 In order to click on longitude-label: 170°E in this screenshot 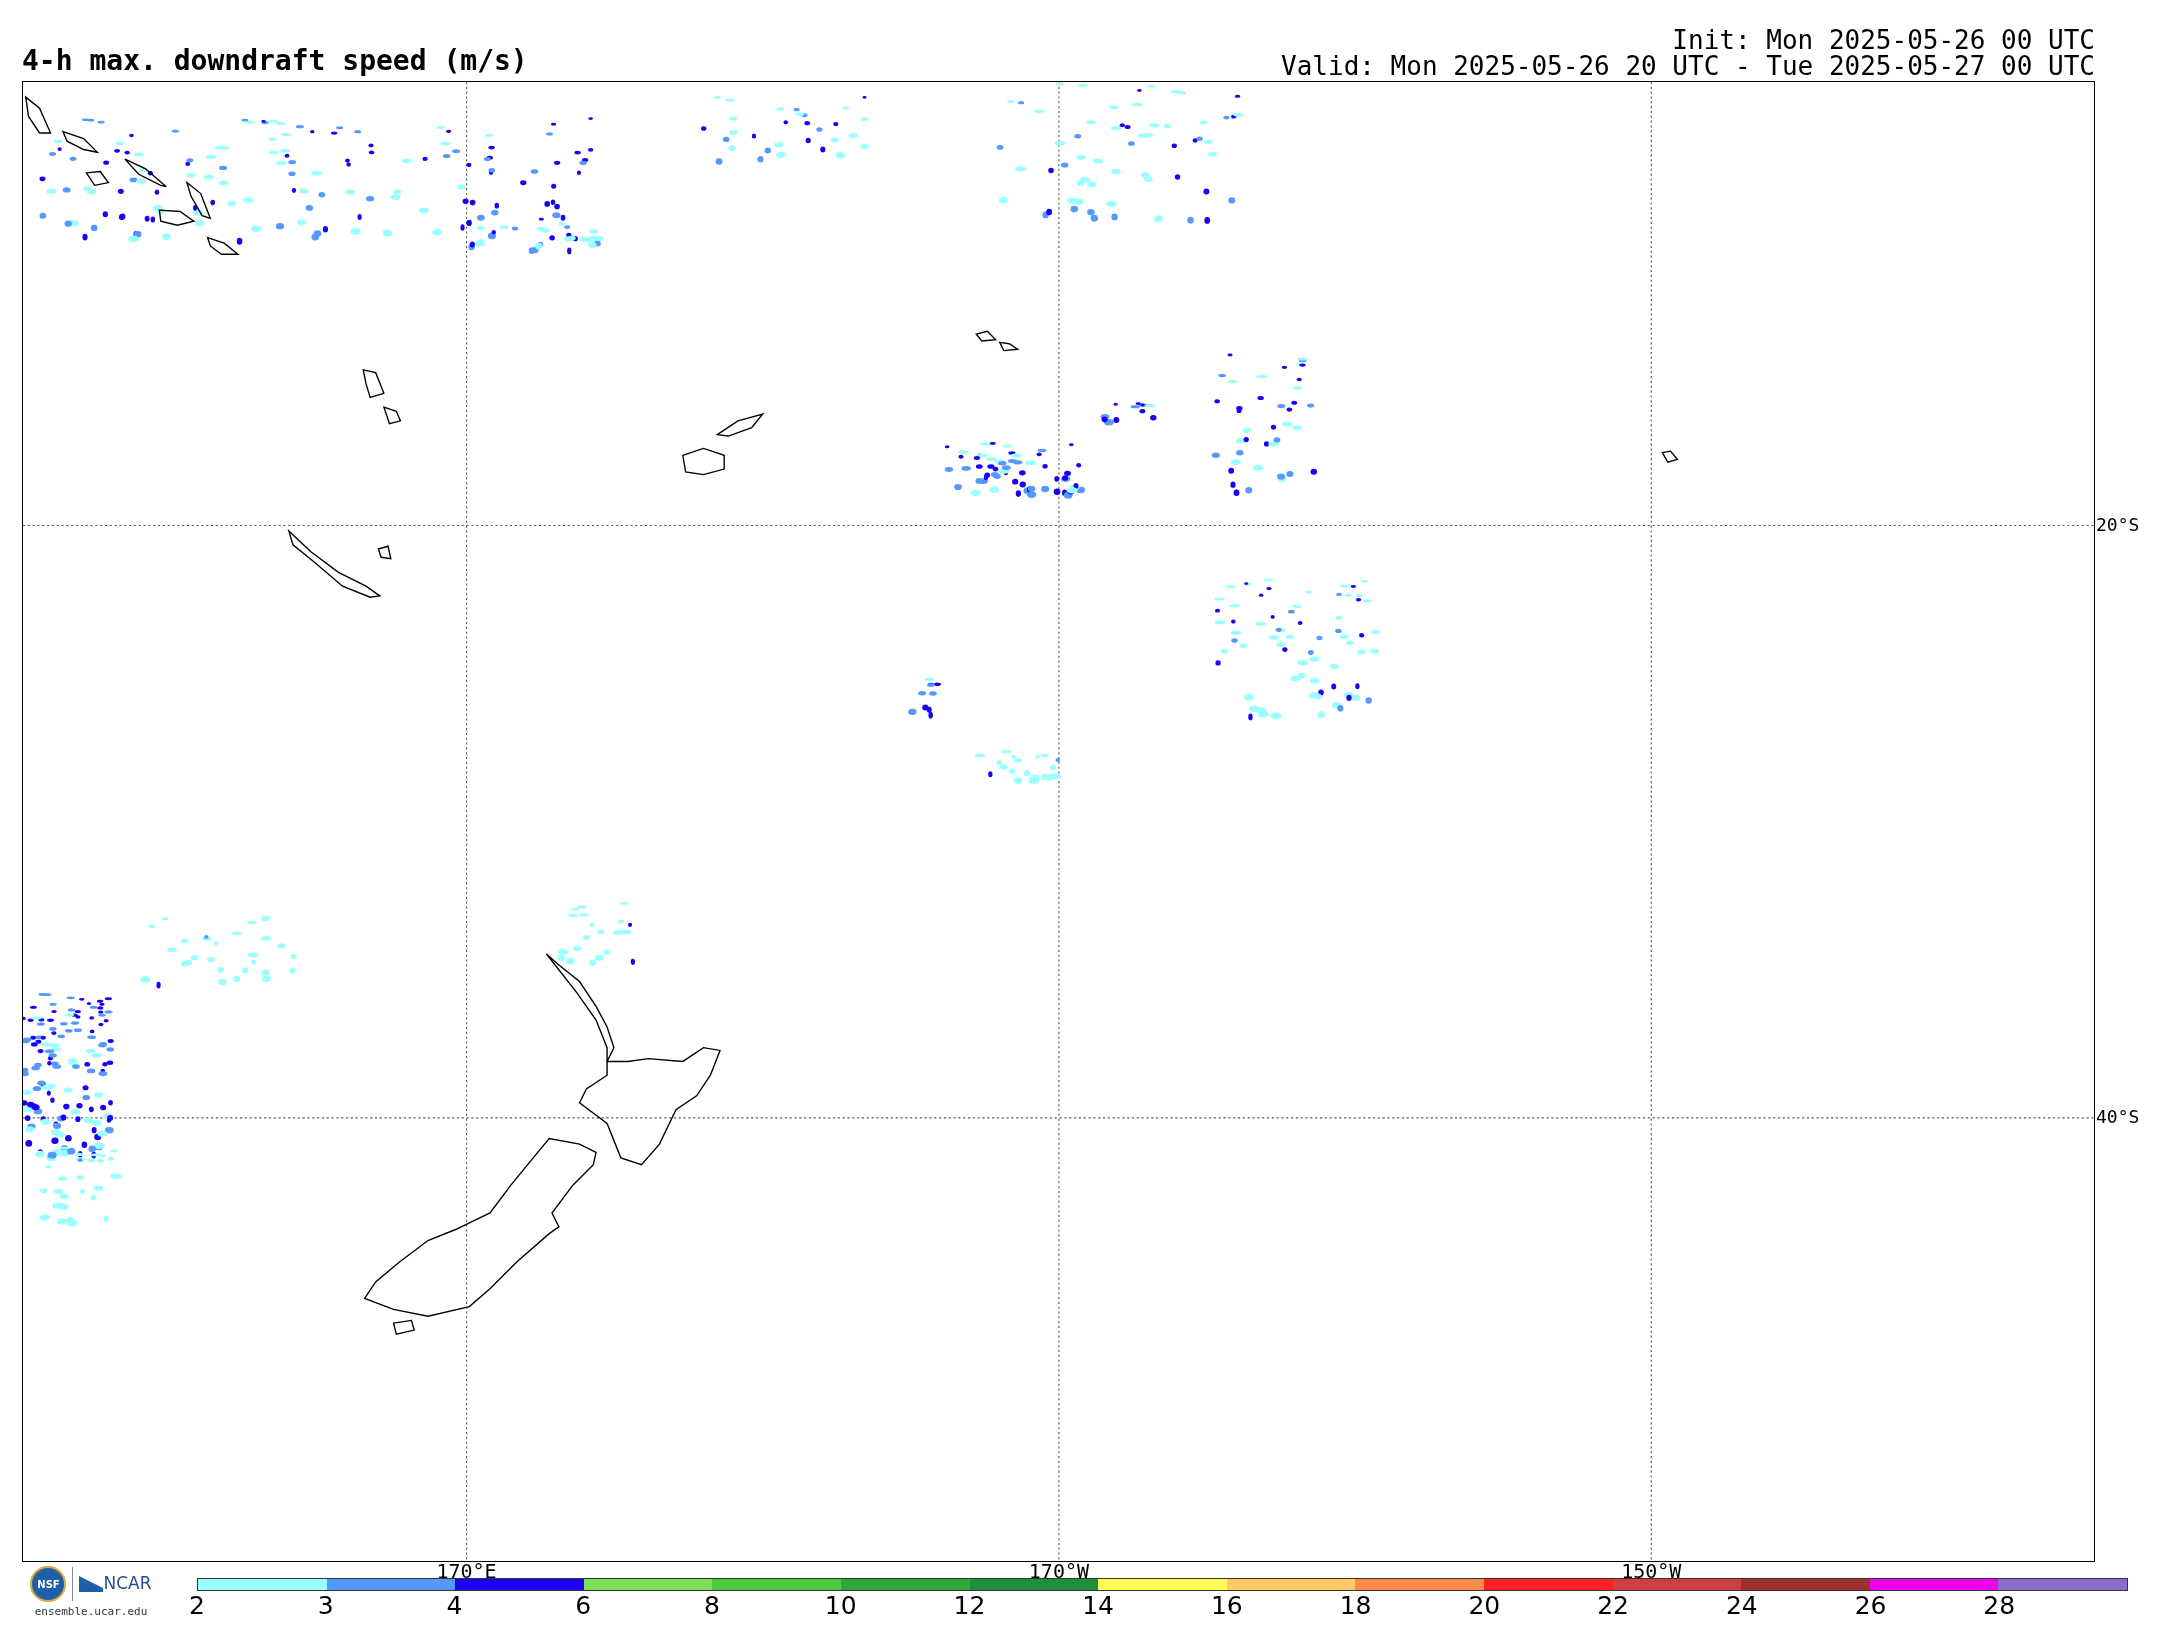, I will do `click(466, 1571)`.